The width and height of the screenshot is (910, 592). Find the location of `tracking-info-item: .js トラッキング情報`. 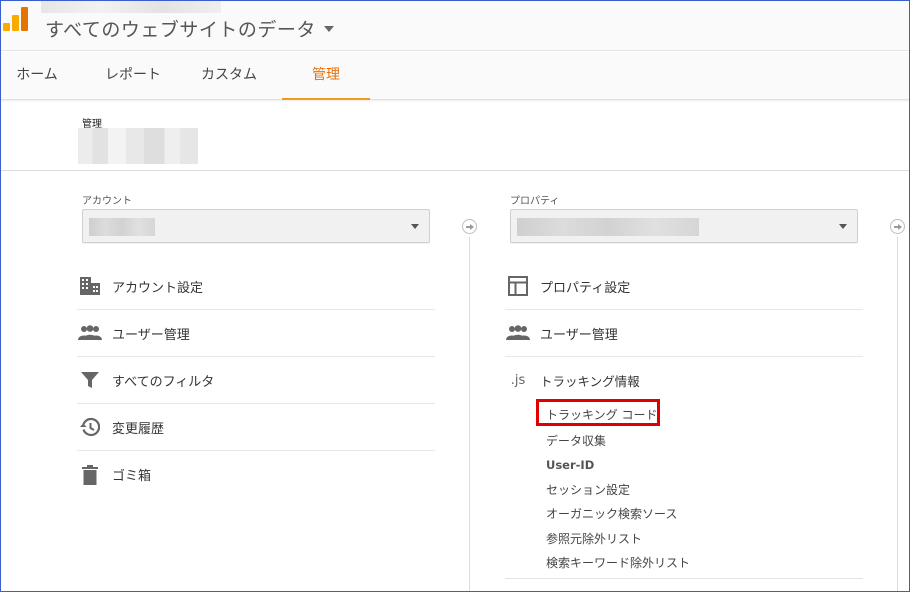

tracking-info-item: .js トラッキング情報 is located at coordinates (684, 380).